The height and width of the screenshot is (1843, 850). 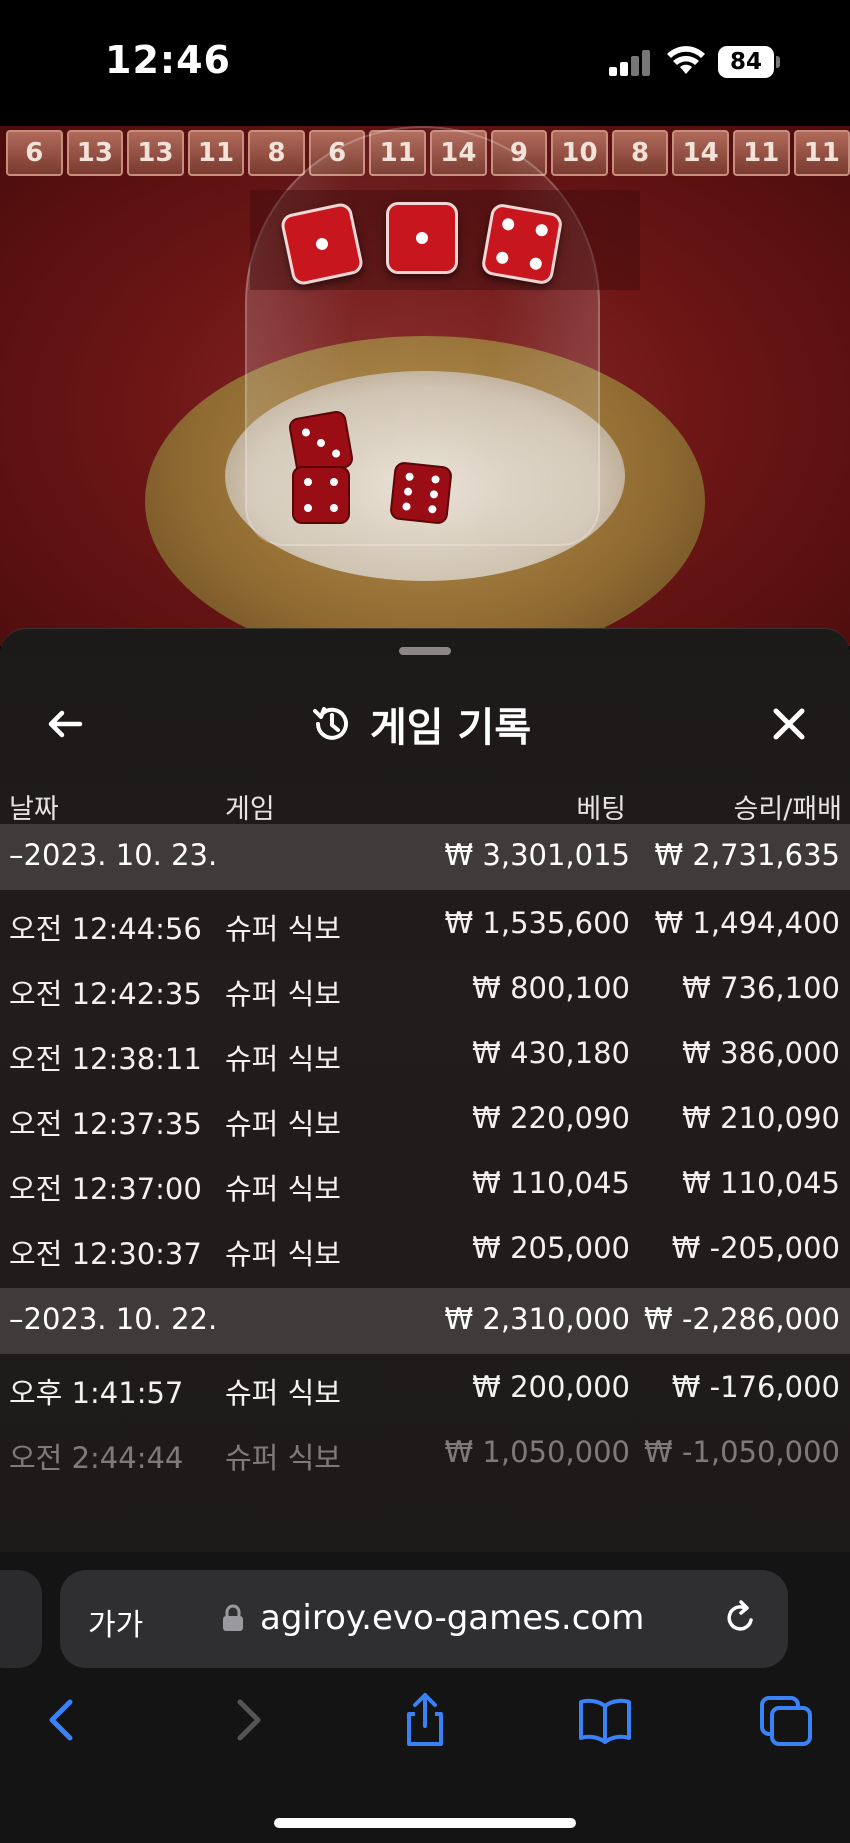 I want to click on row-time: 오전 12:42:35, so click(x=105, y=994).